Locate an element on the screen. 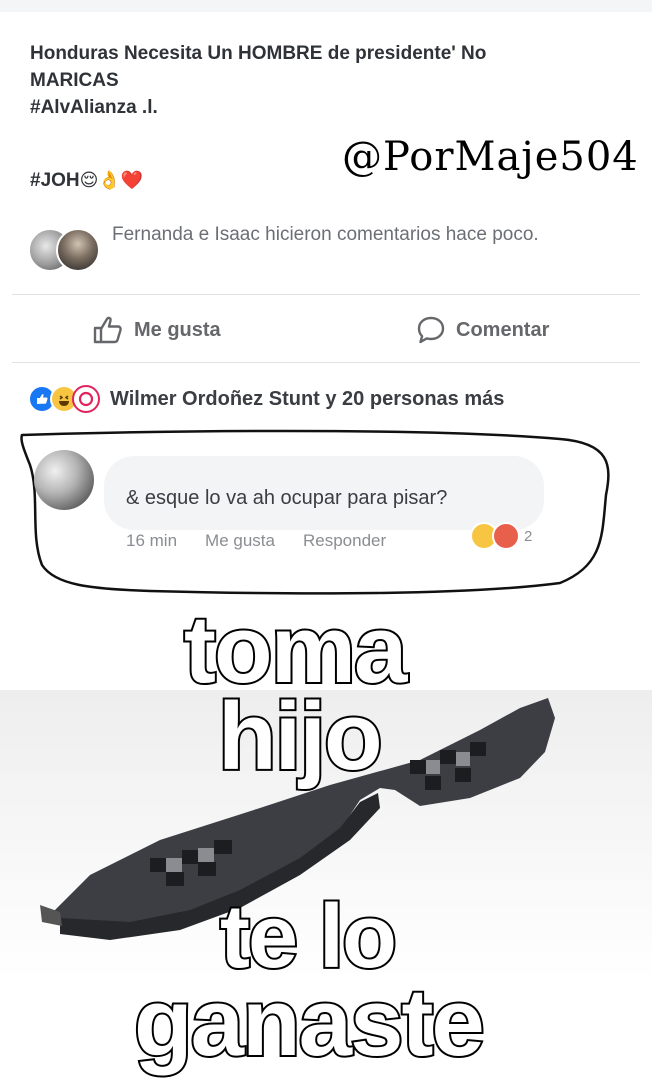 The height and width of the screenshot is (1084, 652). meme-caption-line: hijo is located at coordinates (300, 736).